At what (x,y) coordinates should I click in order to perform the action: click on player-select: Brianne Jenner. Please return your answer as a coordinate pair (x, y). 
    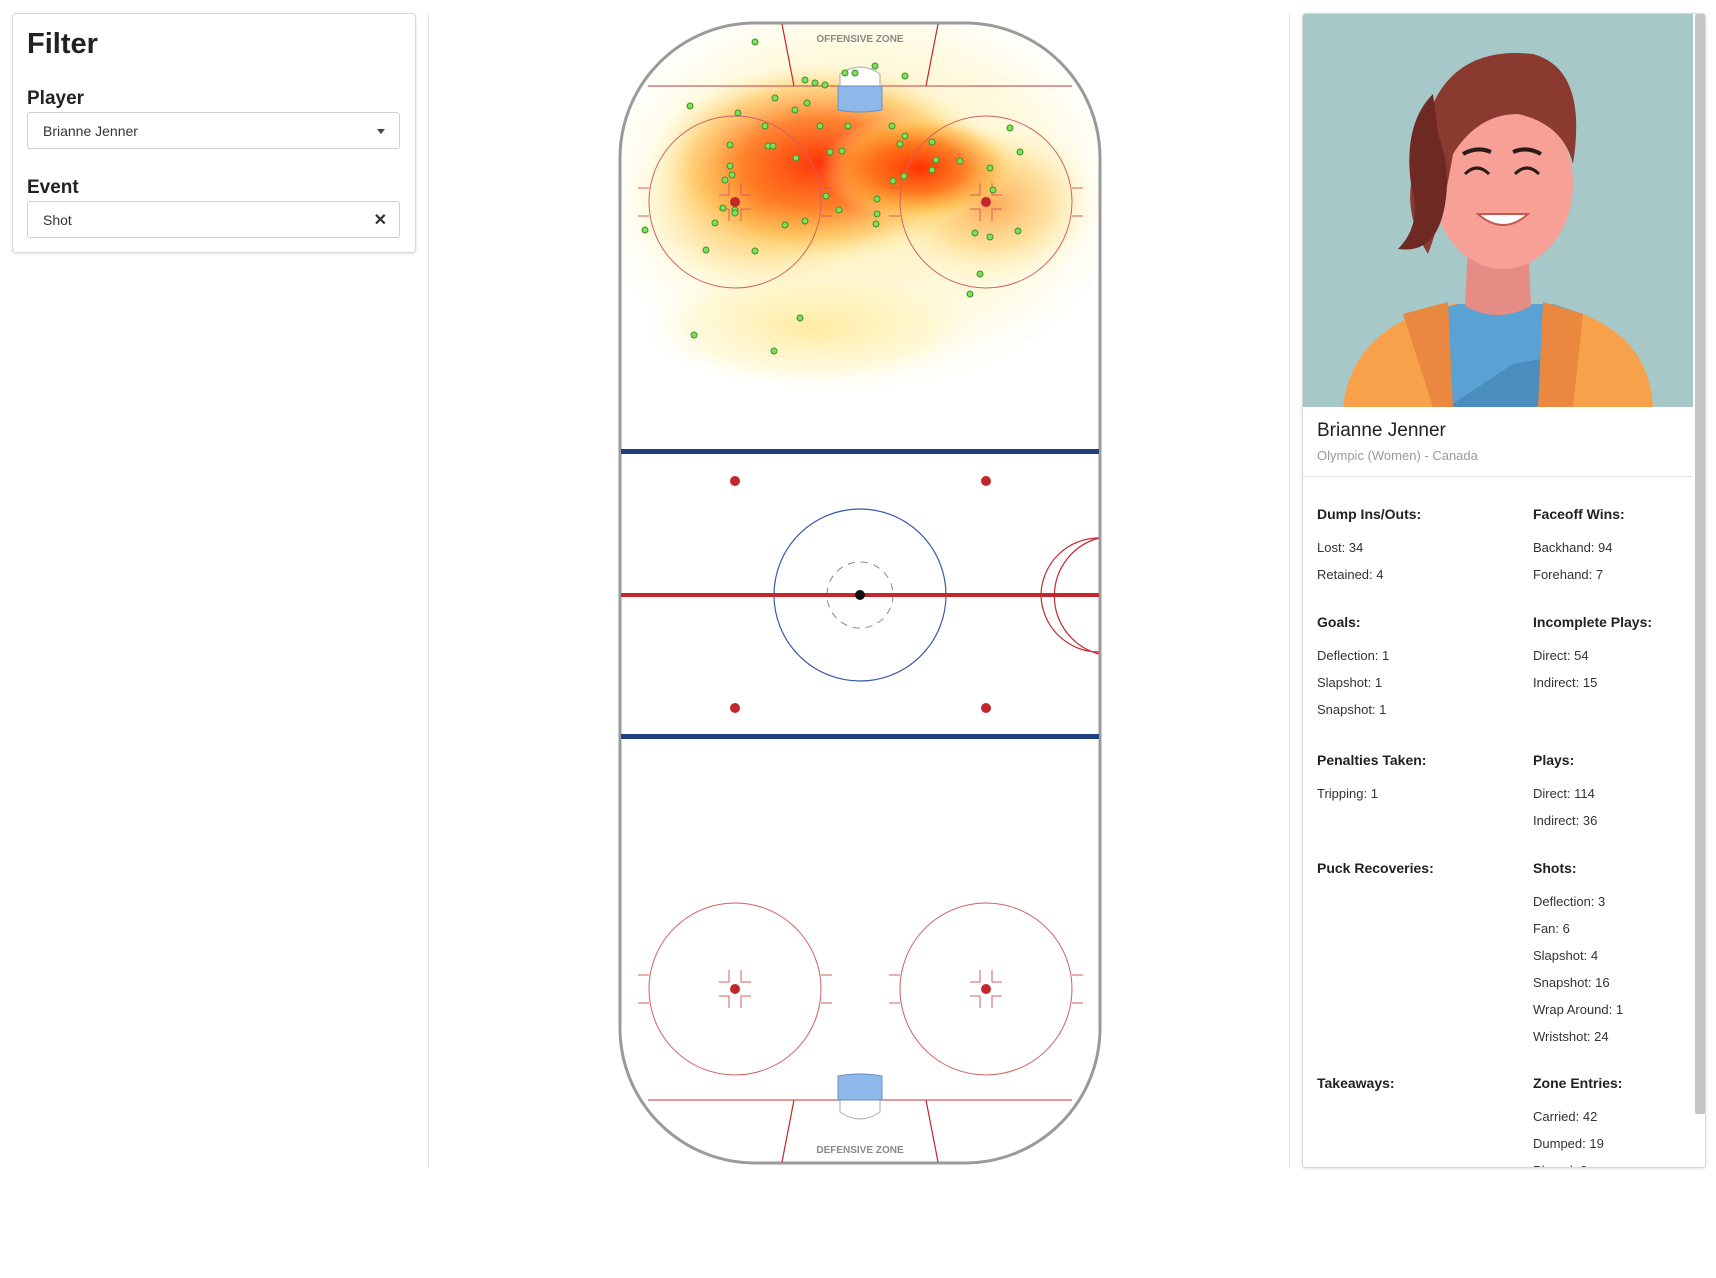
    Looking at the image, I should click on (213, 130).